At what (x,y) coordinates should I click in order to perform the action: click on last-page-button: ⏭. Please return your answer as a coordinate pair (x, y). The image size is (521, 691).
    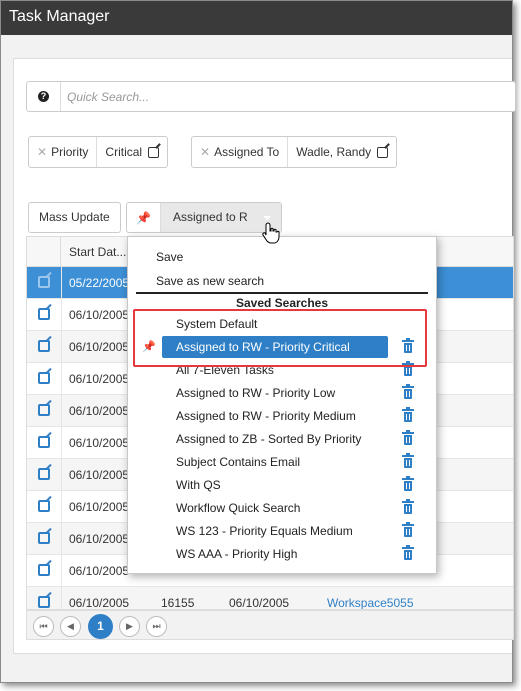
    Looking at the image, I should click on (156, 626).